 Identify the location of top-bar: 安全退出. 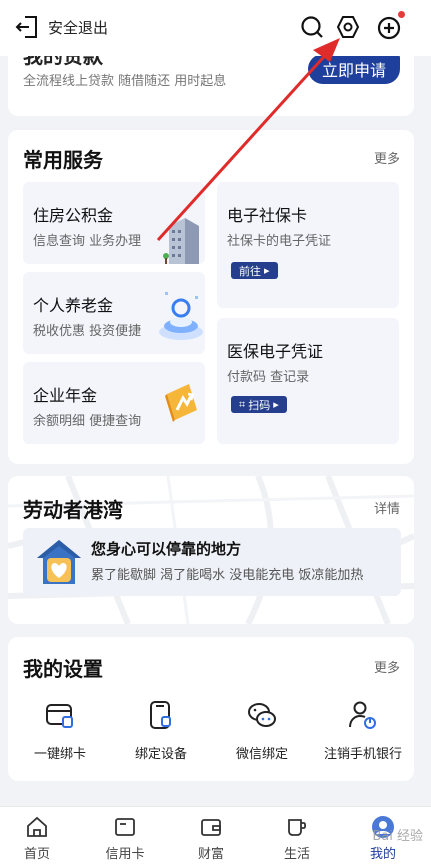
(215, 28).